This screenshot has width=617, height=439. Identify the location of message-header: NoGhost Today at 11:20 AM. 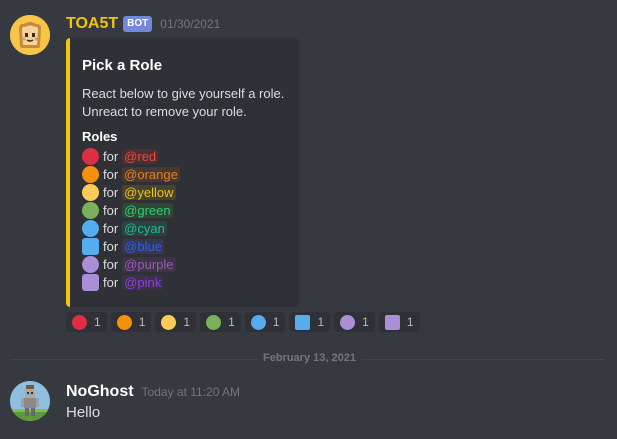
(153, 392).